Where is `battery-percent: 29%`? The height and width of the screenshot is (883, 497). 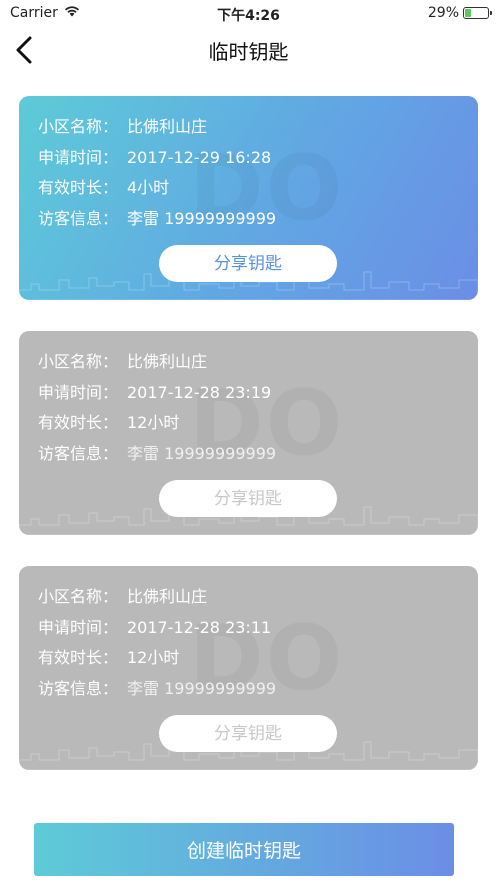
battery-percent: 29% is located at coordinates (443, 13).